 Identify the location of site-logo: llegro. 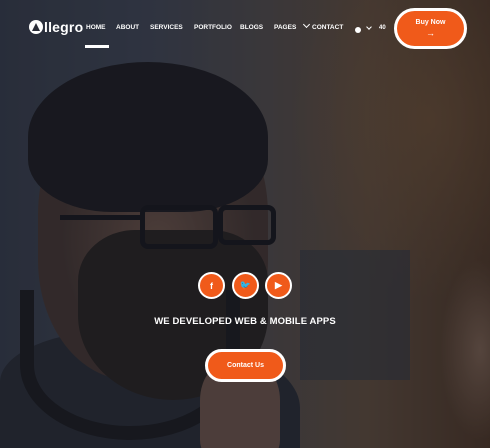
(56, 27).